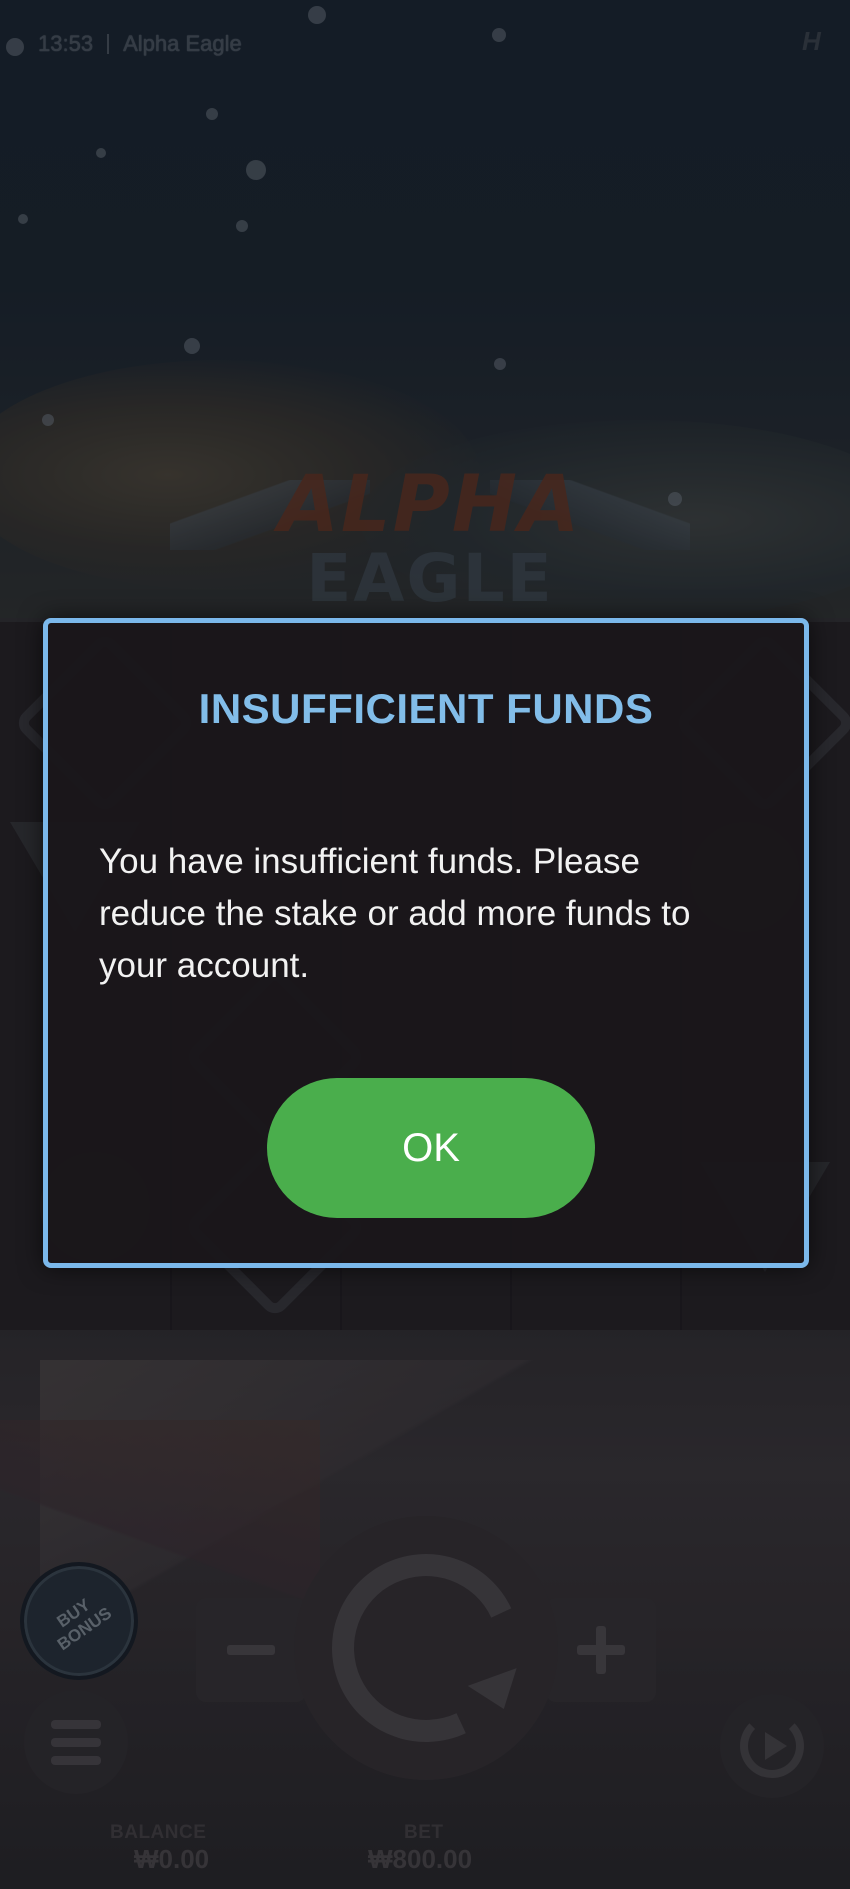 This screenshot has width=850, height=1889. What do you see at coordinates (66, 43) in the screenshot?
I see `clock-text: 13:53` at bounding box center [66, 43].